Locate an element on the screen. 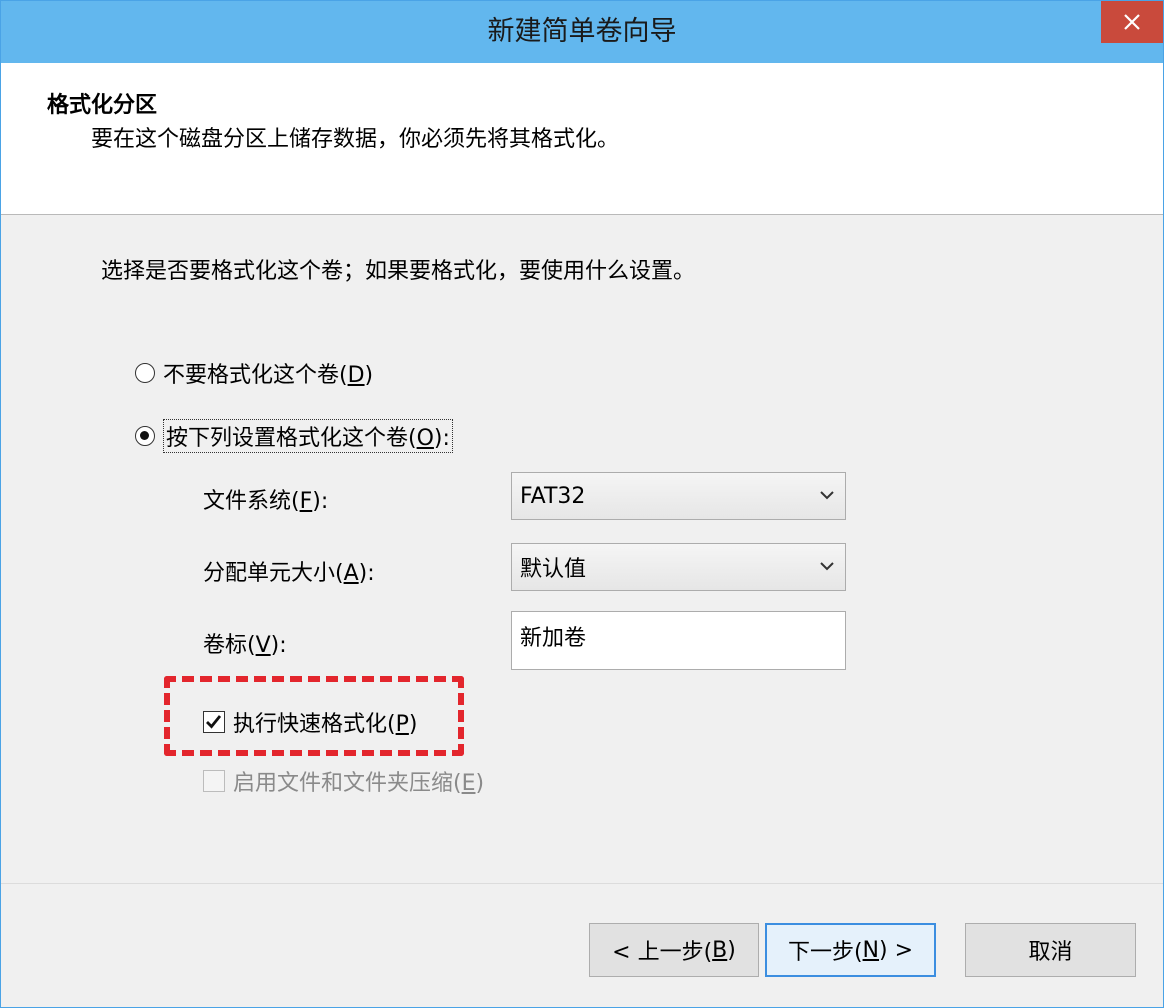 The image size is (1164, 1008). instruction-text: 选择是否要格式化这个卷；如果要格式化，要使用什么设置。 is located at coordinates (398, 271).